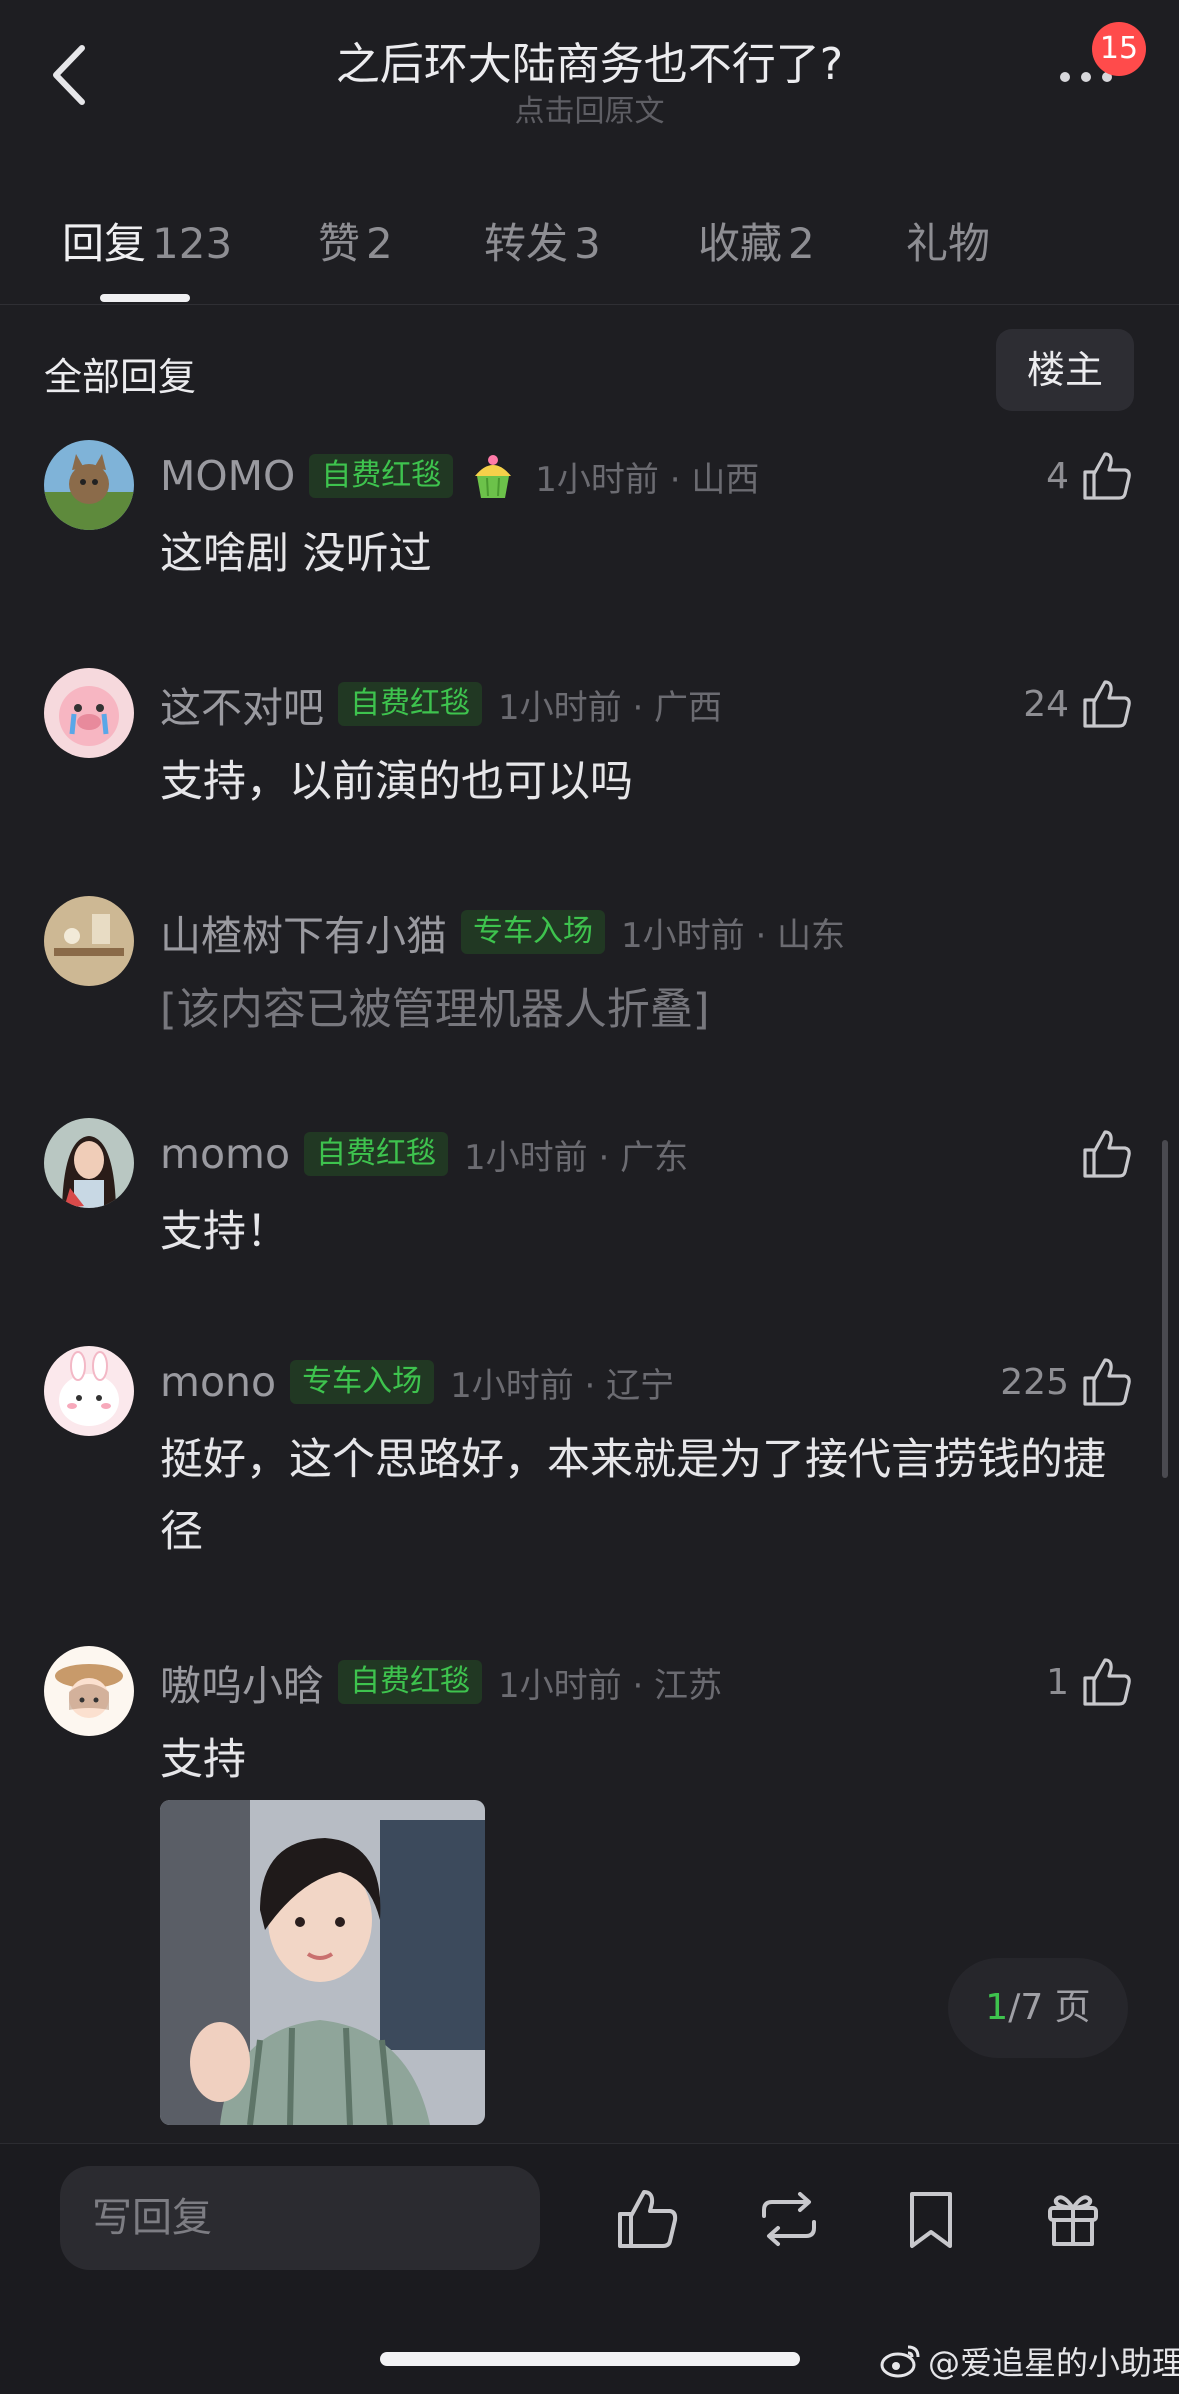 The image size is (1179, 2394). What do you see at coordinates (900, 2361) in the screenshot?
I see `weibo-icon` at bounding box center [900, 2361].